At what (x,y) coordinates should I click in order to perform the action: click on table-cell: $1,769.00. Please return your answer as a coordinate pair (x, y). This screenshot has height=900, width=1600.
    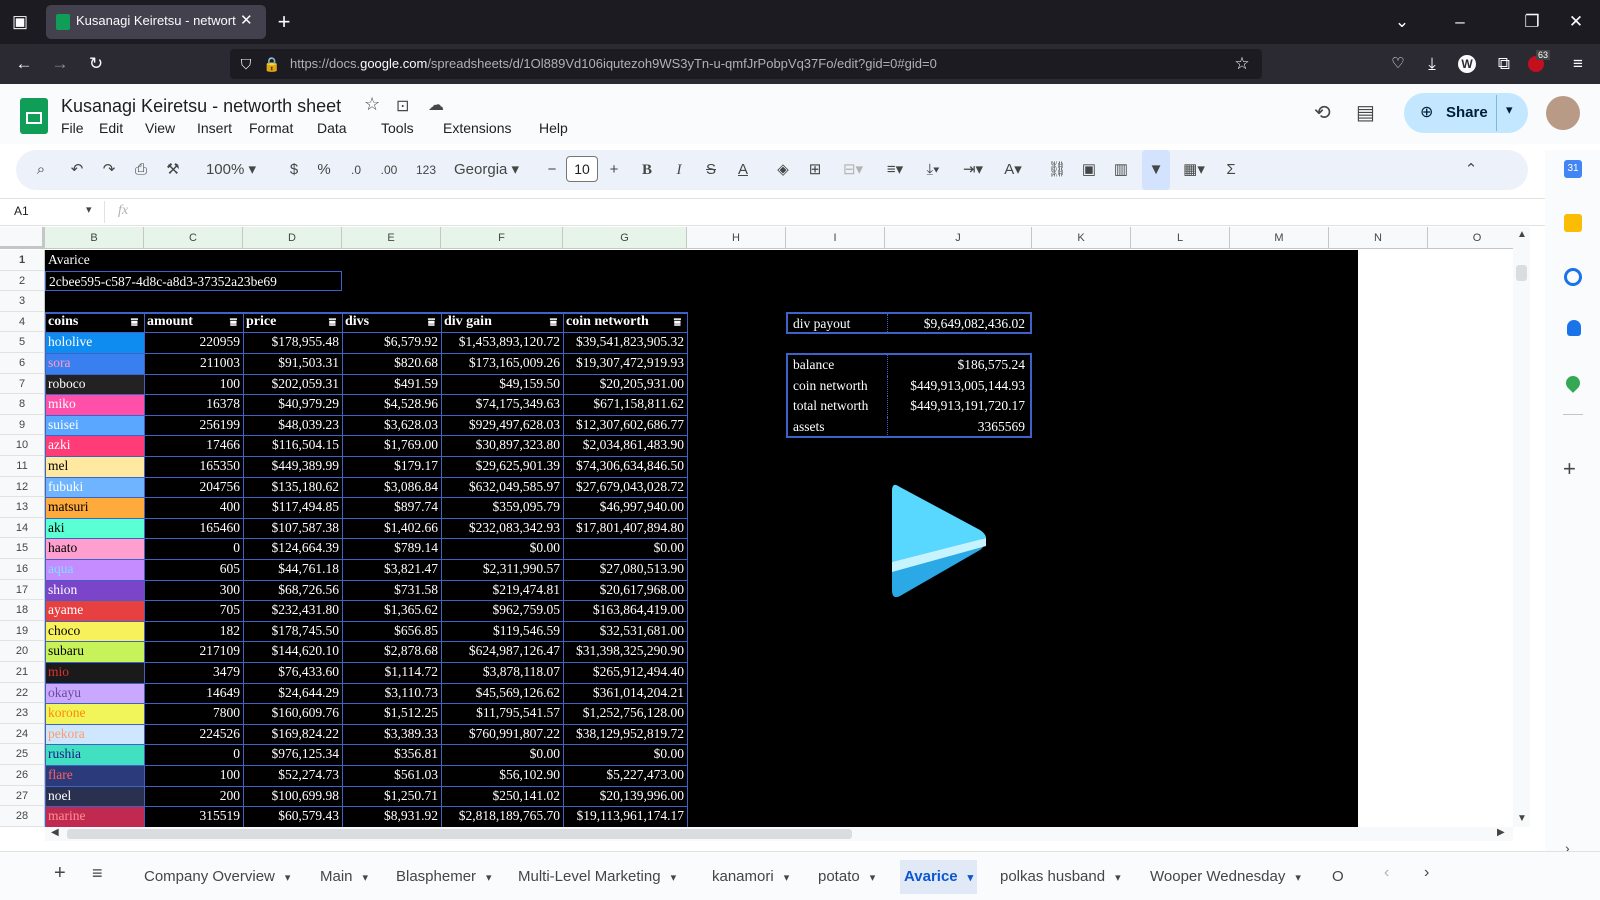
    Looking at the image, I should click on (391, 445).